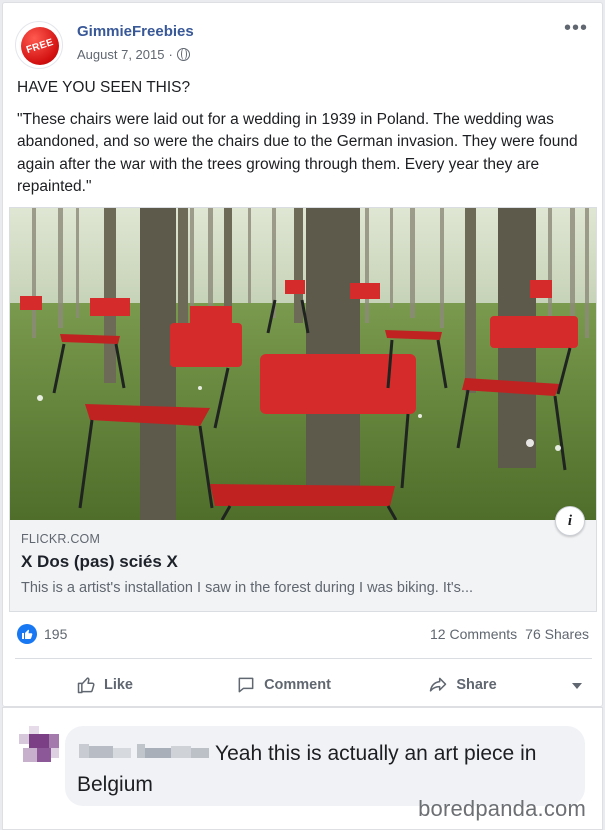  I want to click on comments-count: 12 Comments, so click(473, 634).